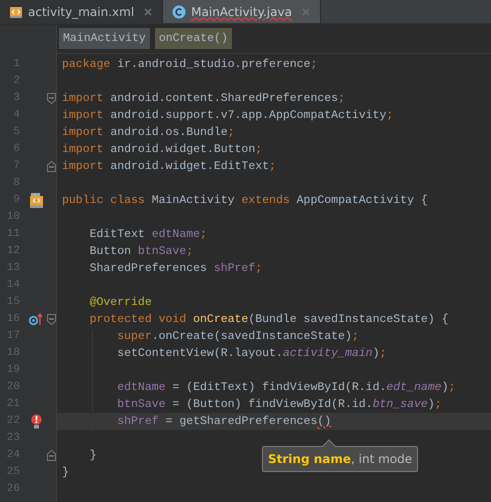  I want to click on code-line: Button btnSave;, so click(141, 252).